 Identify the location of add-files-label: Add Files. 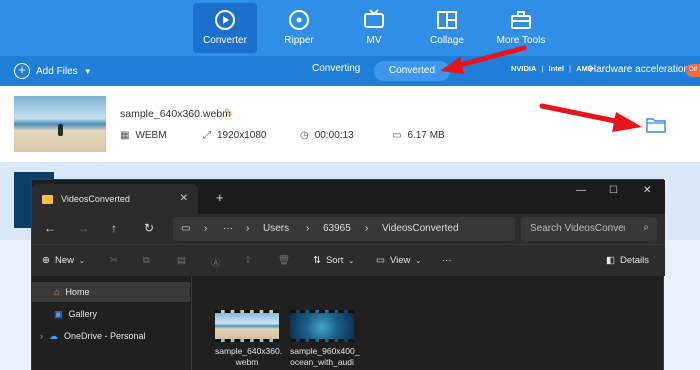
(57, 71).